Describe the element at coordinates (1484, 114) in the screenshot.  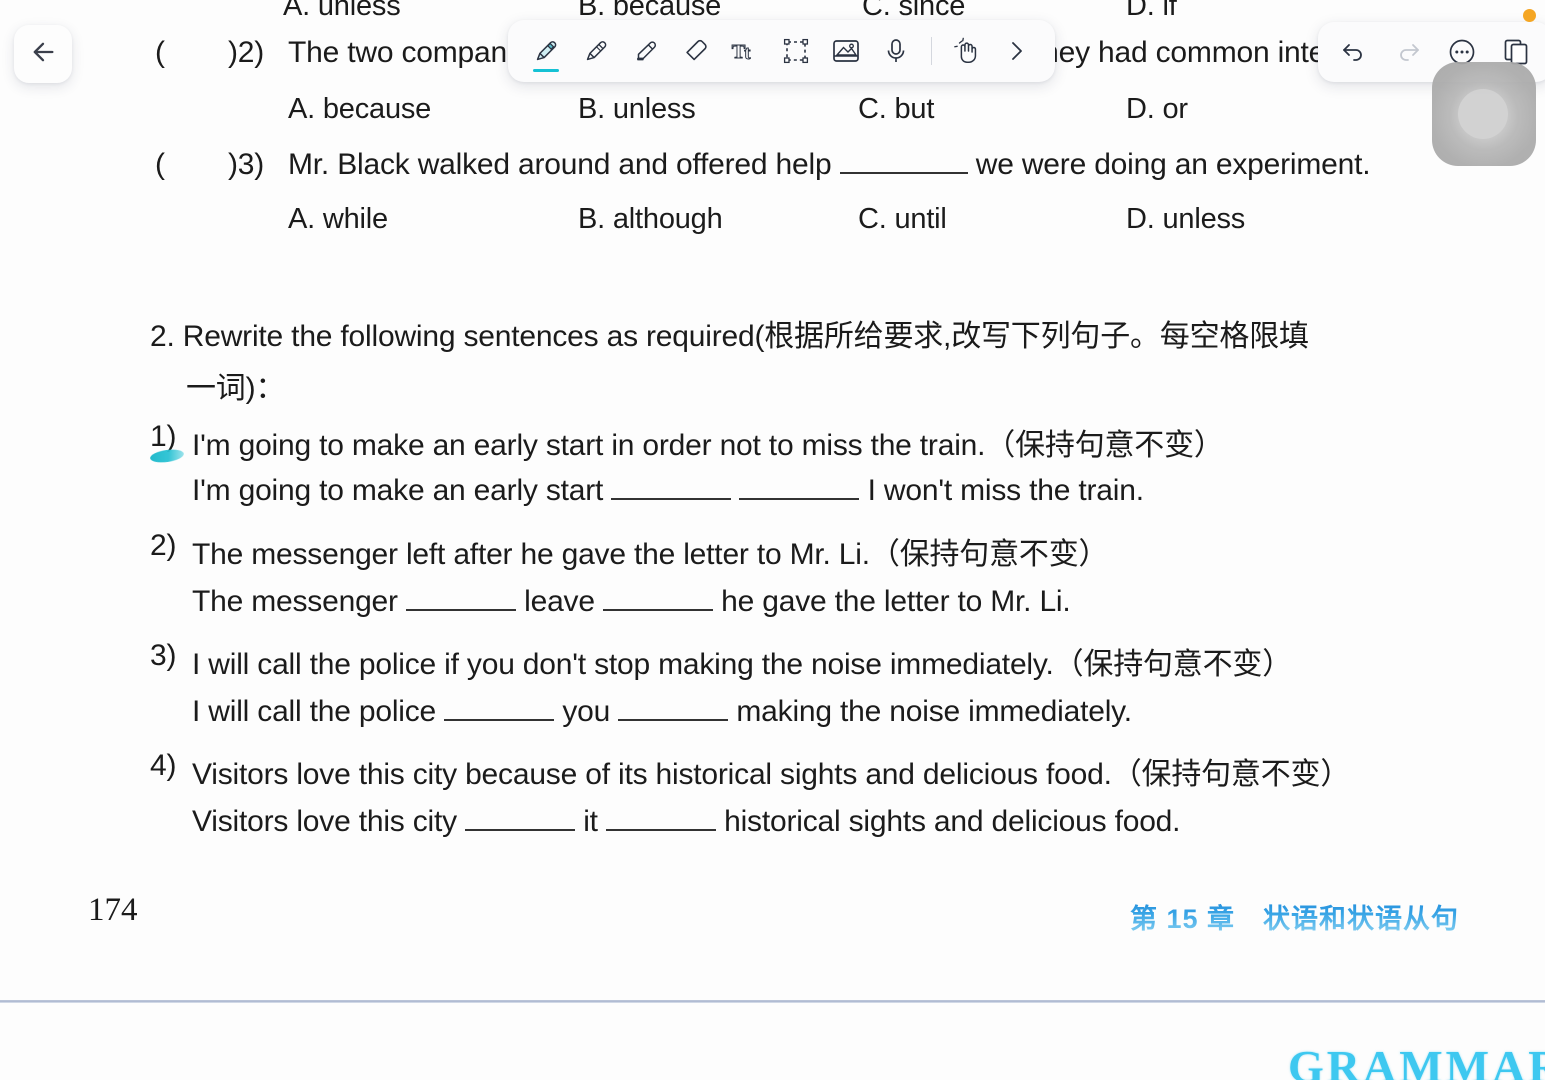
I see `touch-cursor-indicator` at that location.